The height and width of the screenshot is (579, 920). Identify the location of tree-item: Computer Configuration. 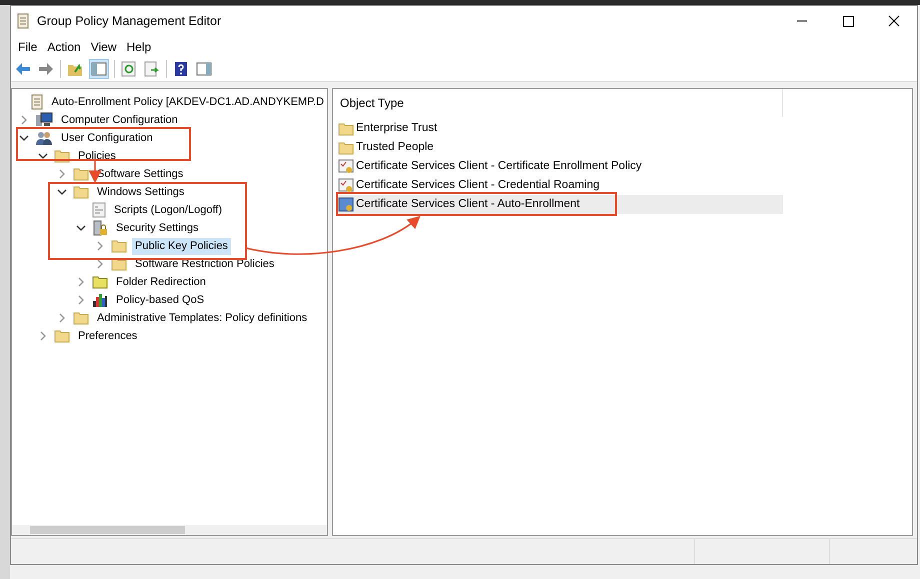
(119, 120).